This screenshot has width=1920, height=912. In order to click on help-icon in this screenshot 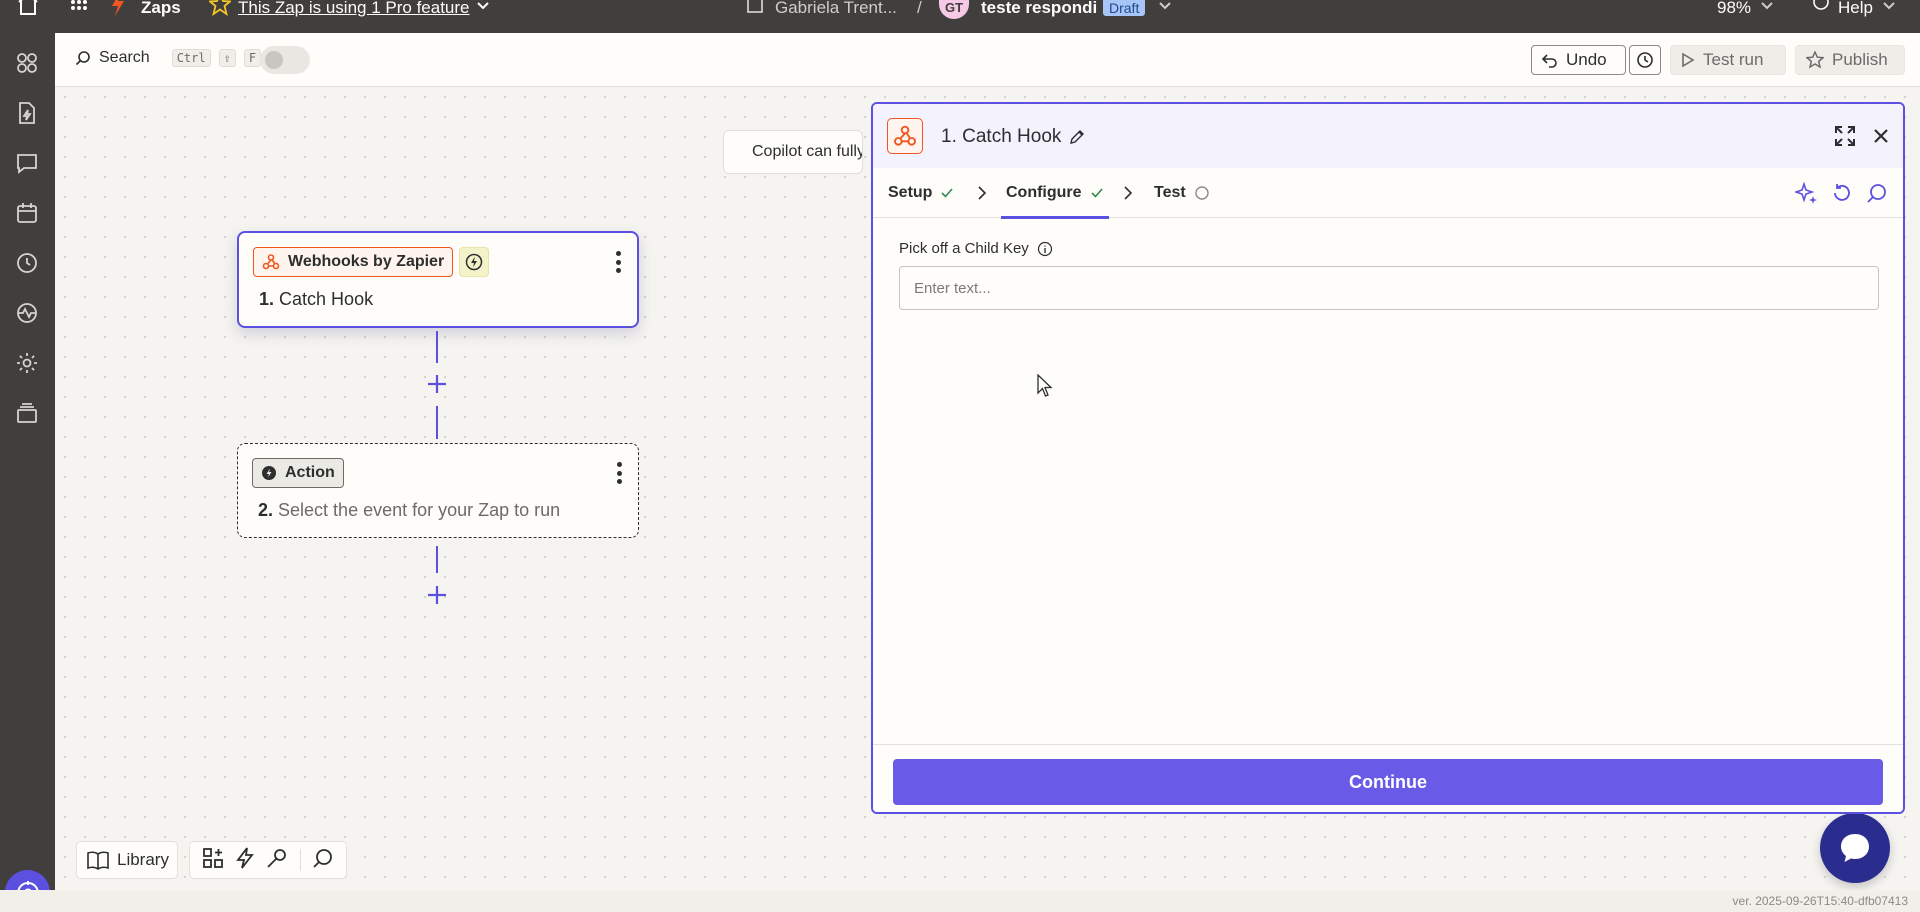, I will do `click(1821, 8)`.